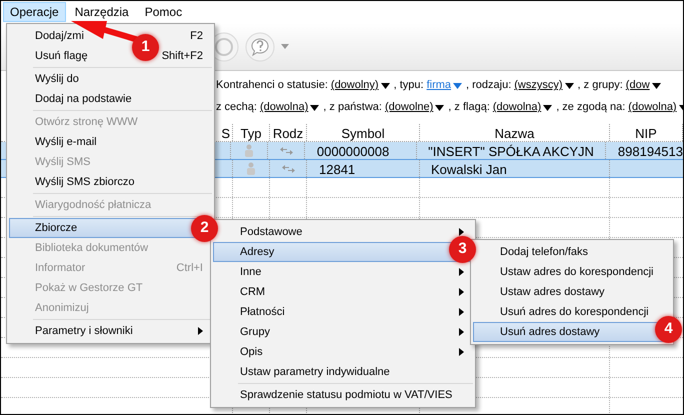  I want to click on filter-label: , z flagą:, so click(469, 108).